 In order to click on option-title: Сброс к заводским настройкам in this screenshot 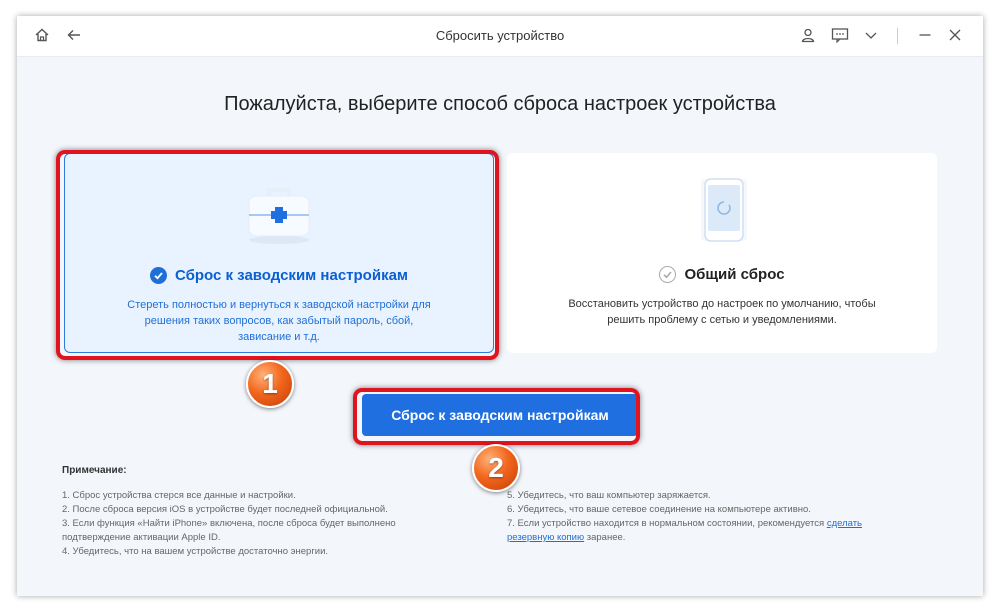, I will do `click(279, 275)`.